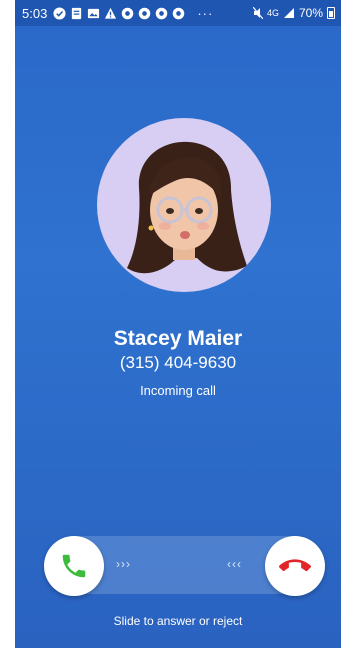 The height and width of the screenshot is (648, 357). What do you see at coordinates (111, 13) in the screenshot?
I see `warning-icon` at bounding box center [111, 13].